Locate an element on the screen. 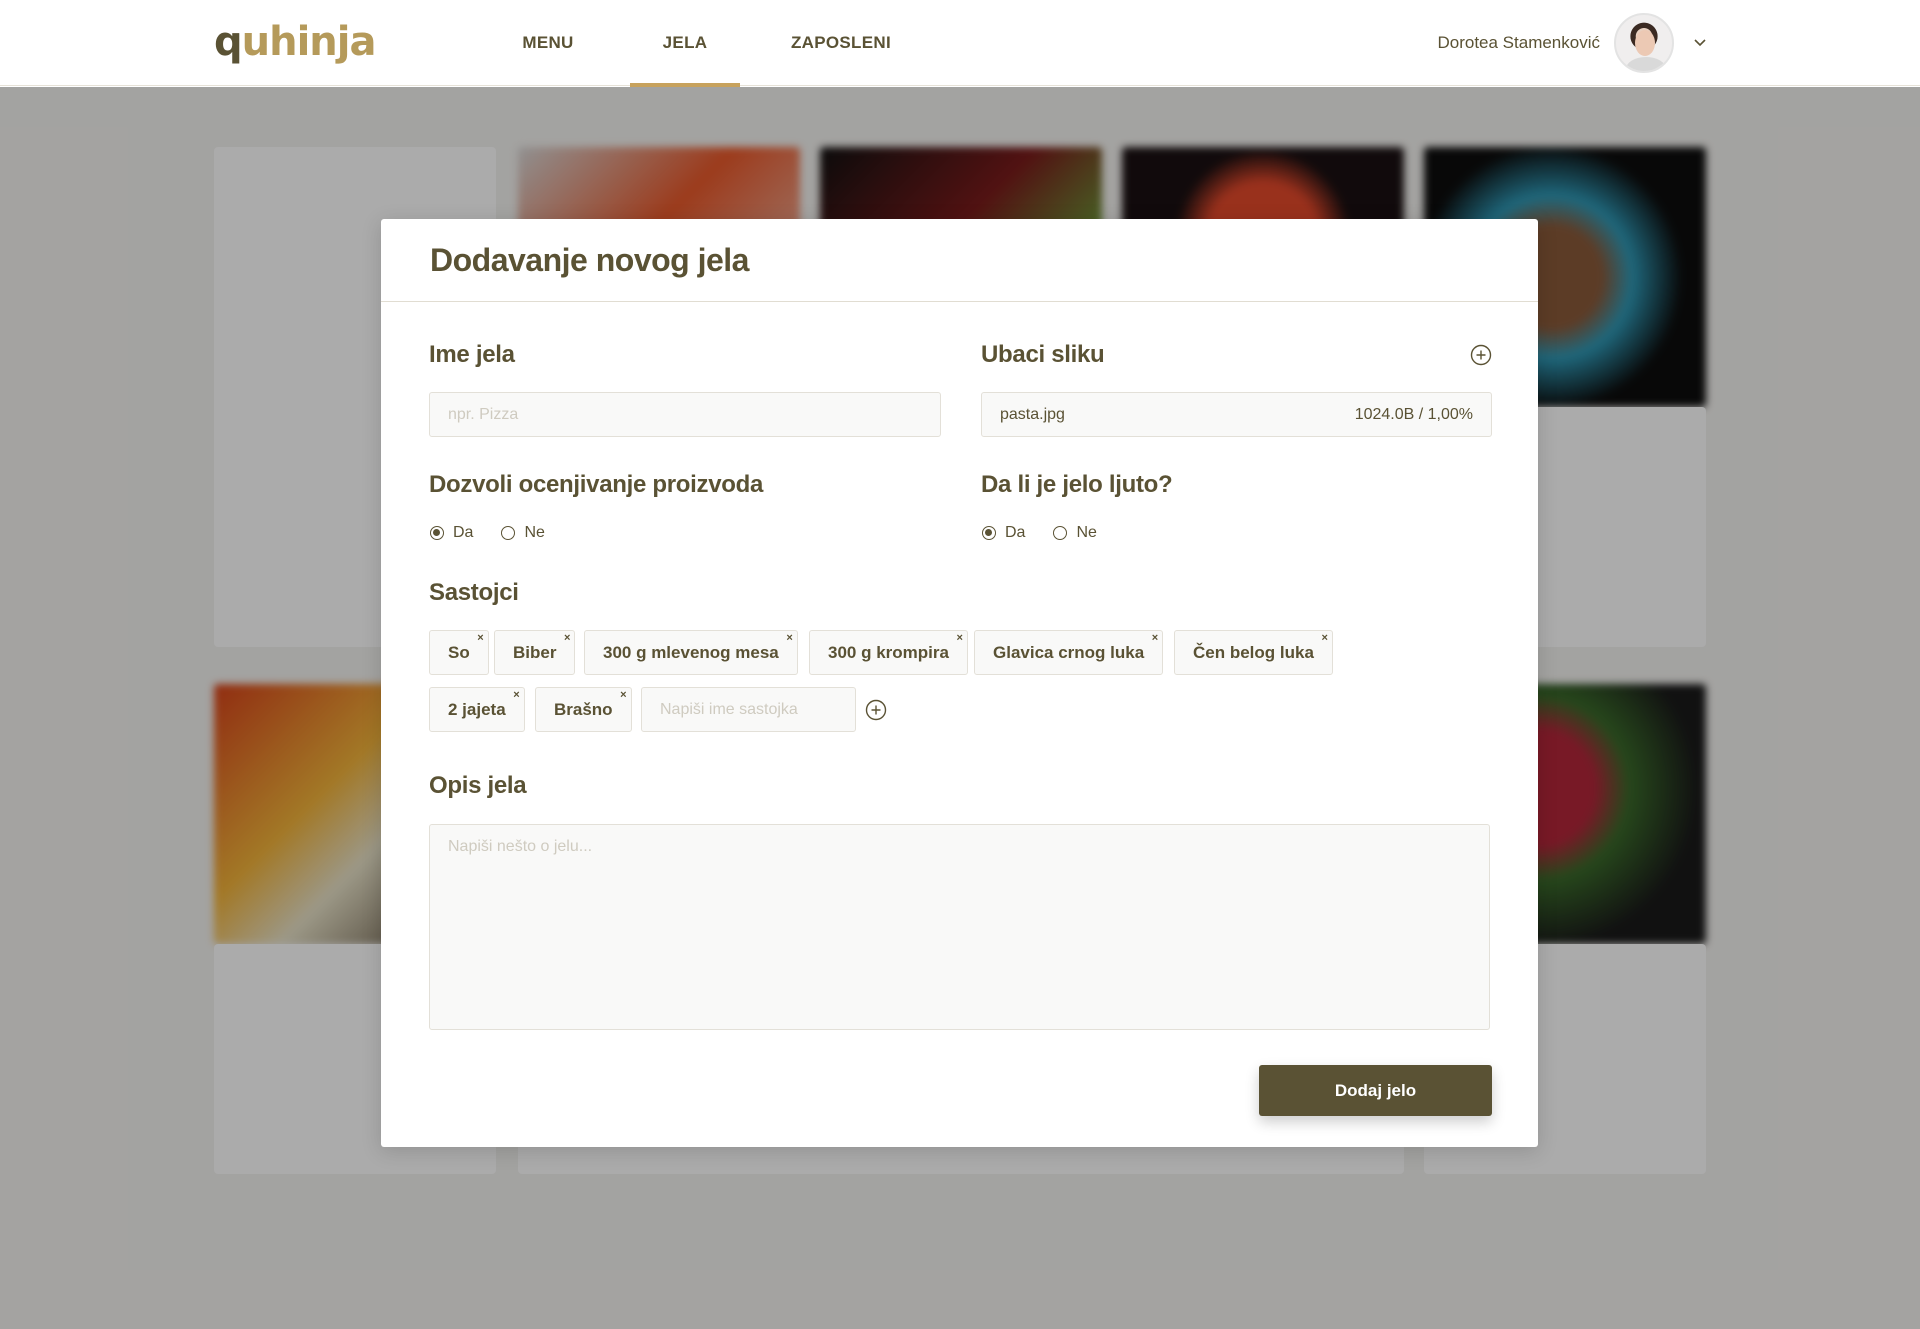 This screenshot has width=1920, height=1329. ingredient-tag: Čen belog luka × is located at coordinates (1253, 652).